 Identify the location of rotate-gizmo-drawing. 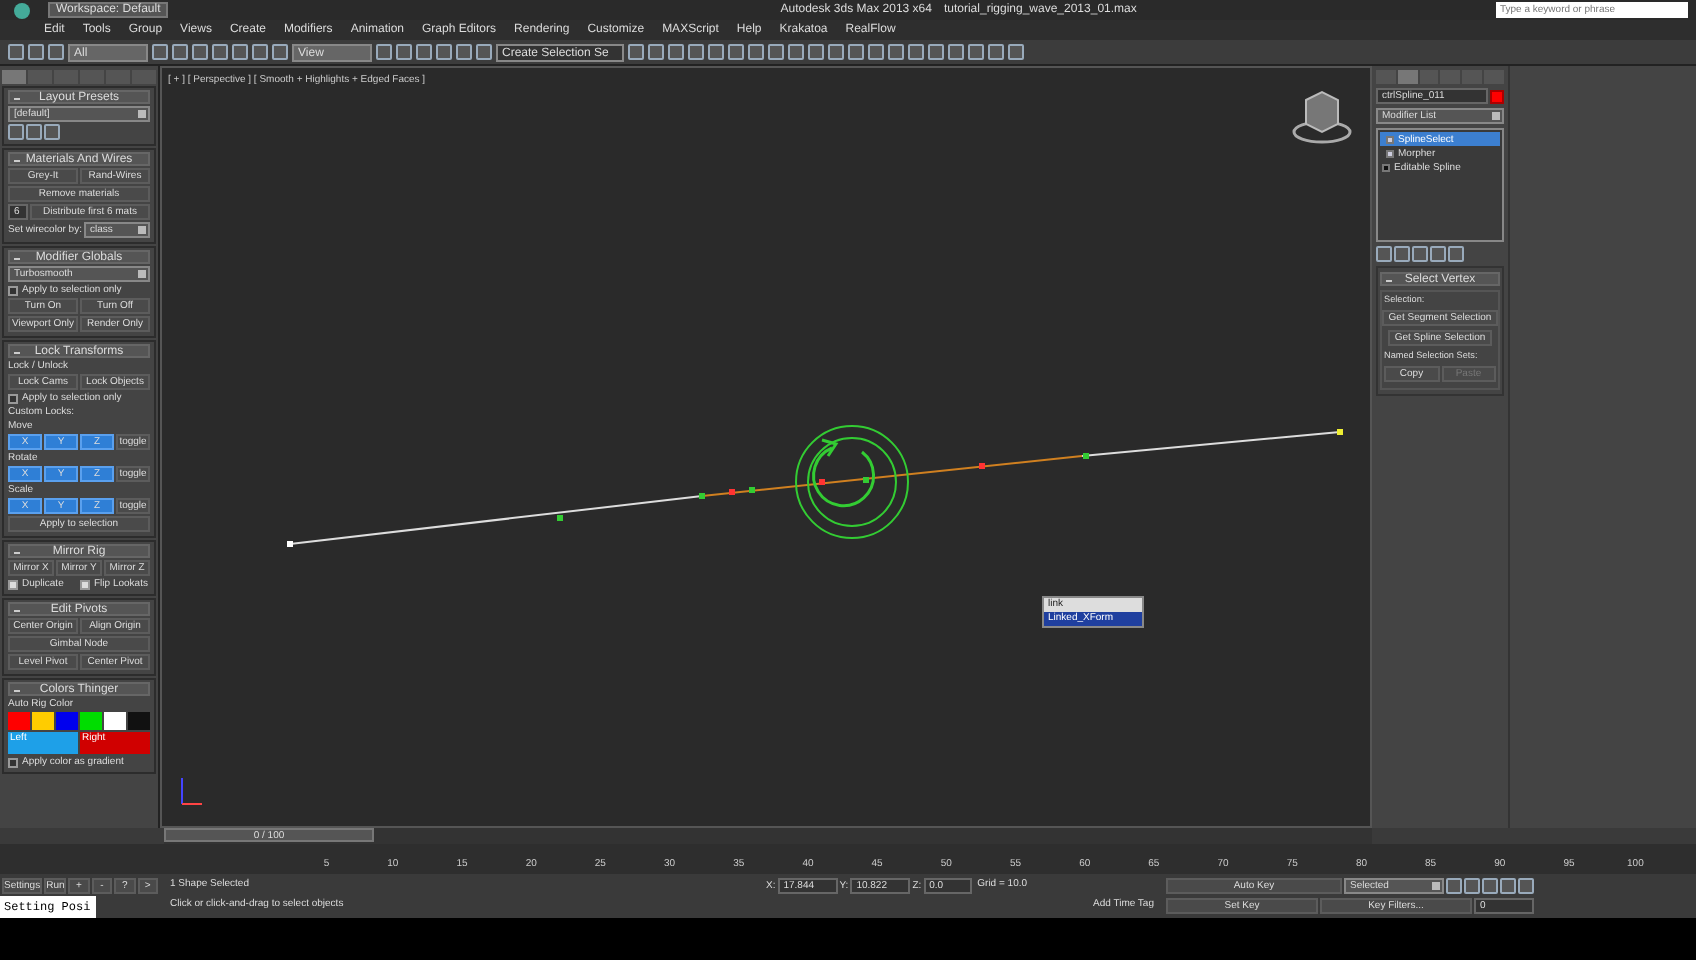
(852, 482).